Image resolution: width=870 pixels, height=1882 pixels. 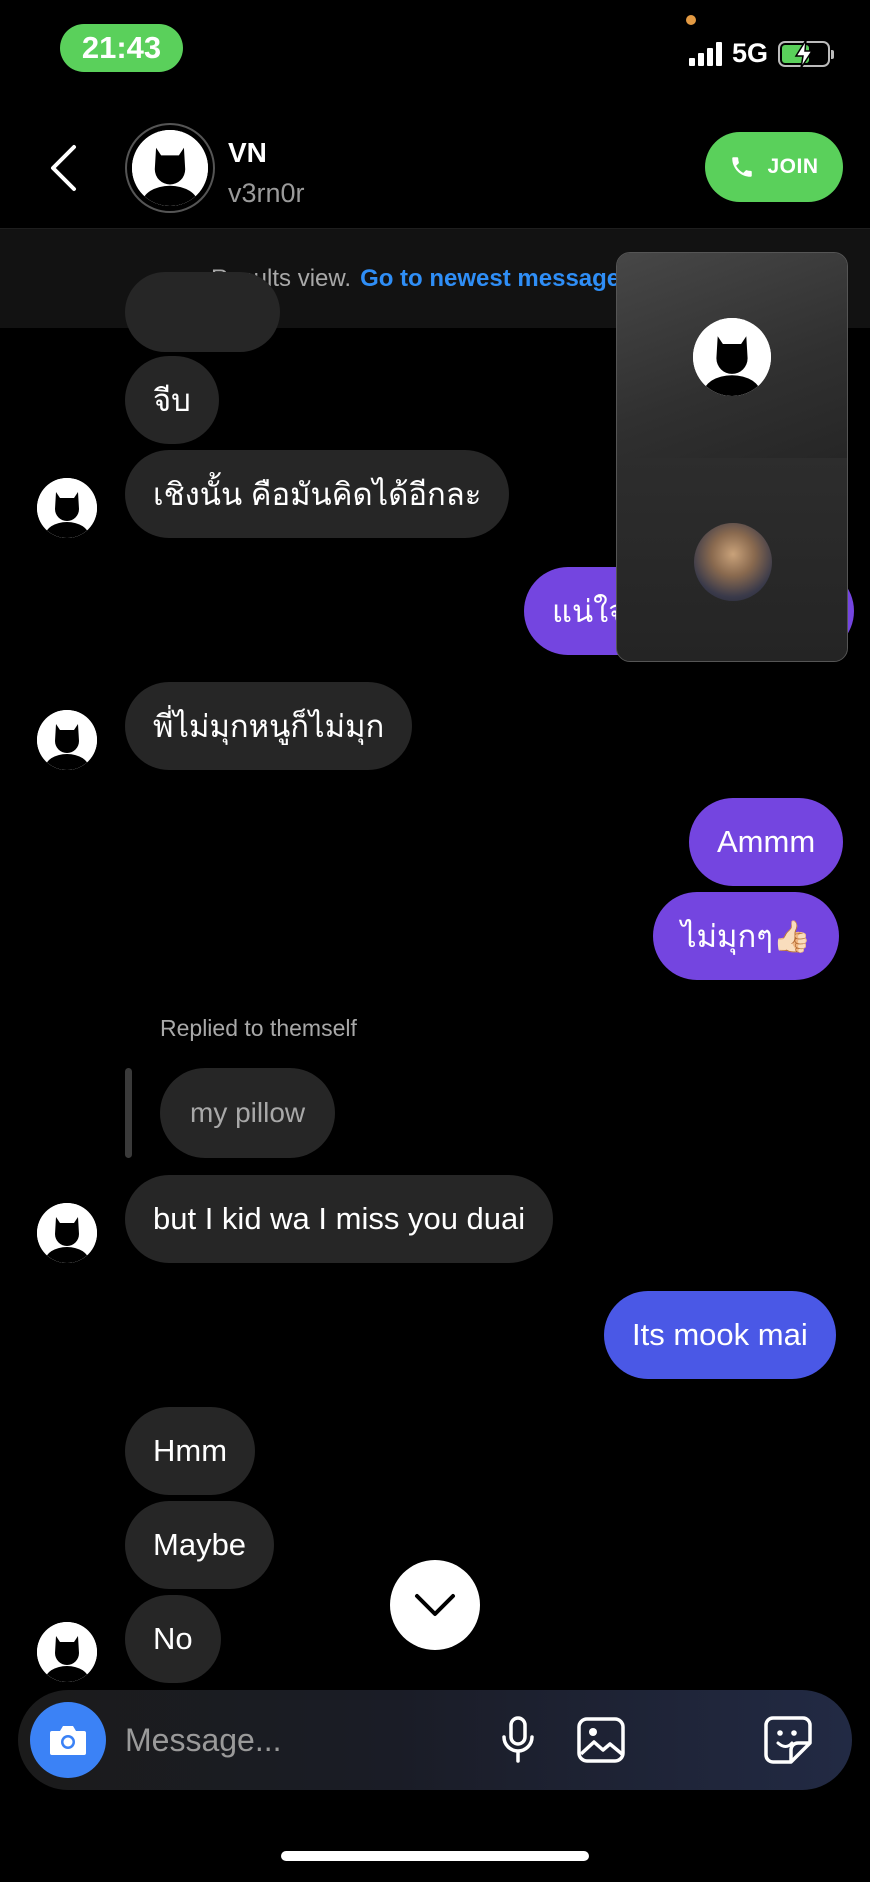 I want to click on sticker-icon, so click(x=788, y=1740).